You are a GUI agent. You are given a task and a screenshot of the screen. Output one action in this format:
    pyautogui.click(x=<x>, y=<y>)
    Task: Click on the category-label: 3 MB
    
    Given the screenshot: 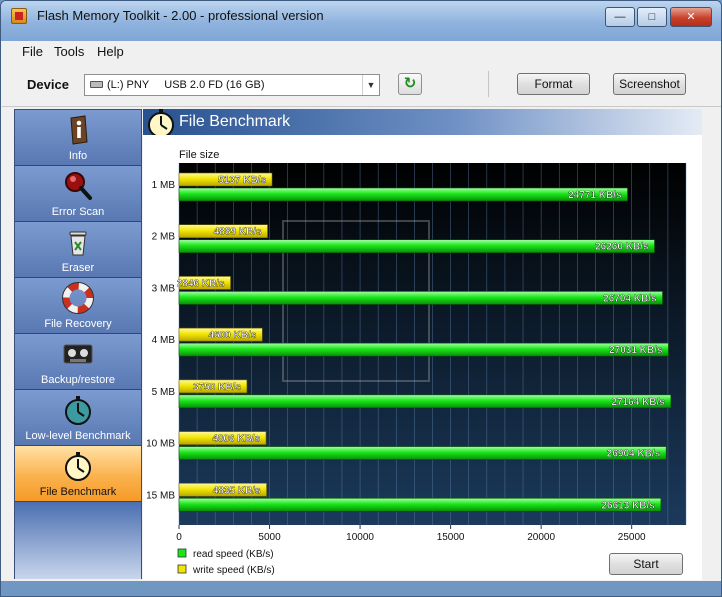 What is the action you would take?
    pyautogui.click(x=164, y=288)
    